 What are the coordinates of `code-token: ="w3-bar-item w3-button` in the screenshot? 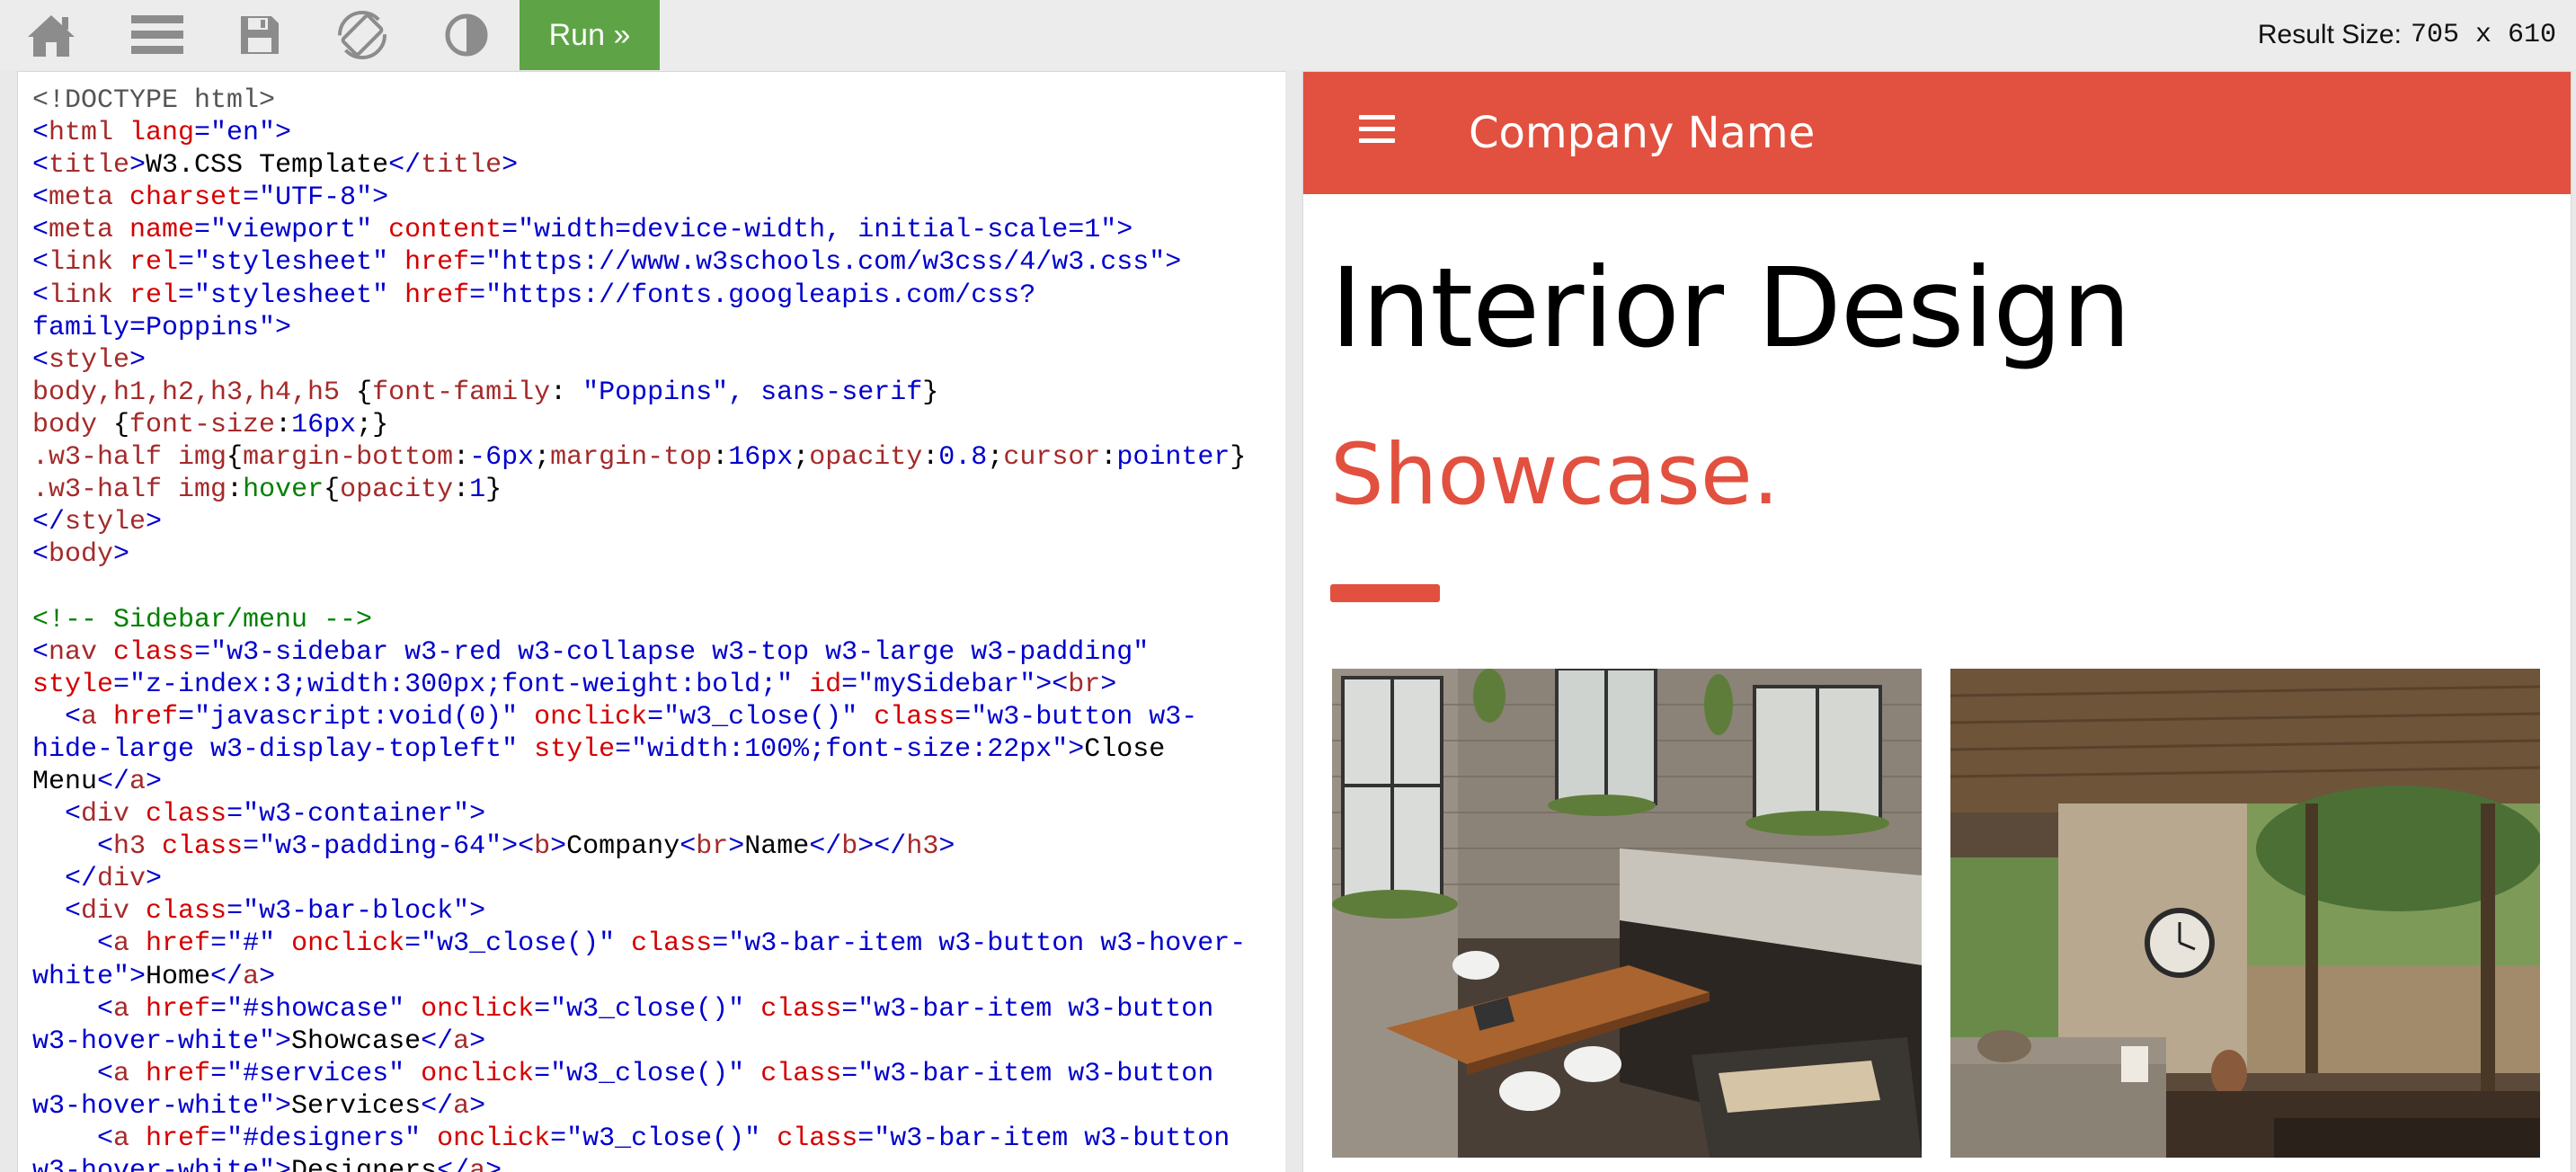 It's located at (1043, 1138).